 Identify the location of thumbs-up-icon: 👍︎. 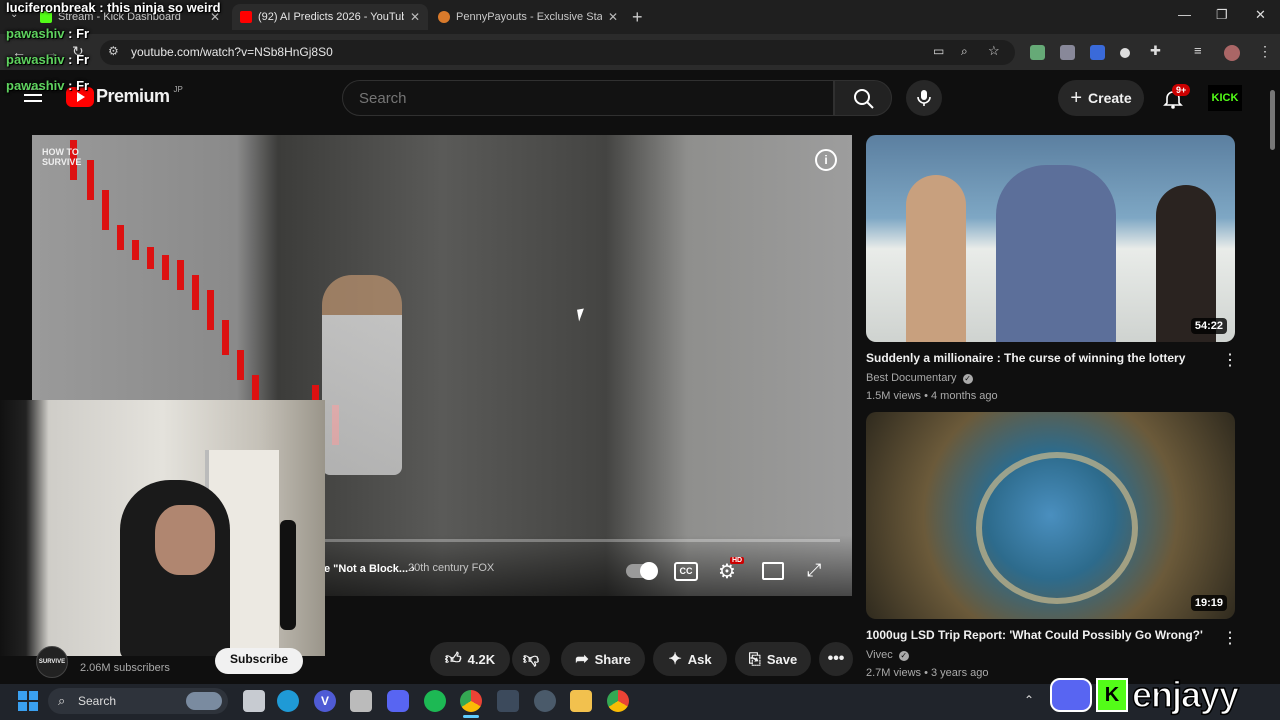
(453, 659).